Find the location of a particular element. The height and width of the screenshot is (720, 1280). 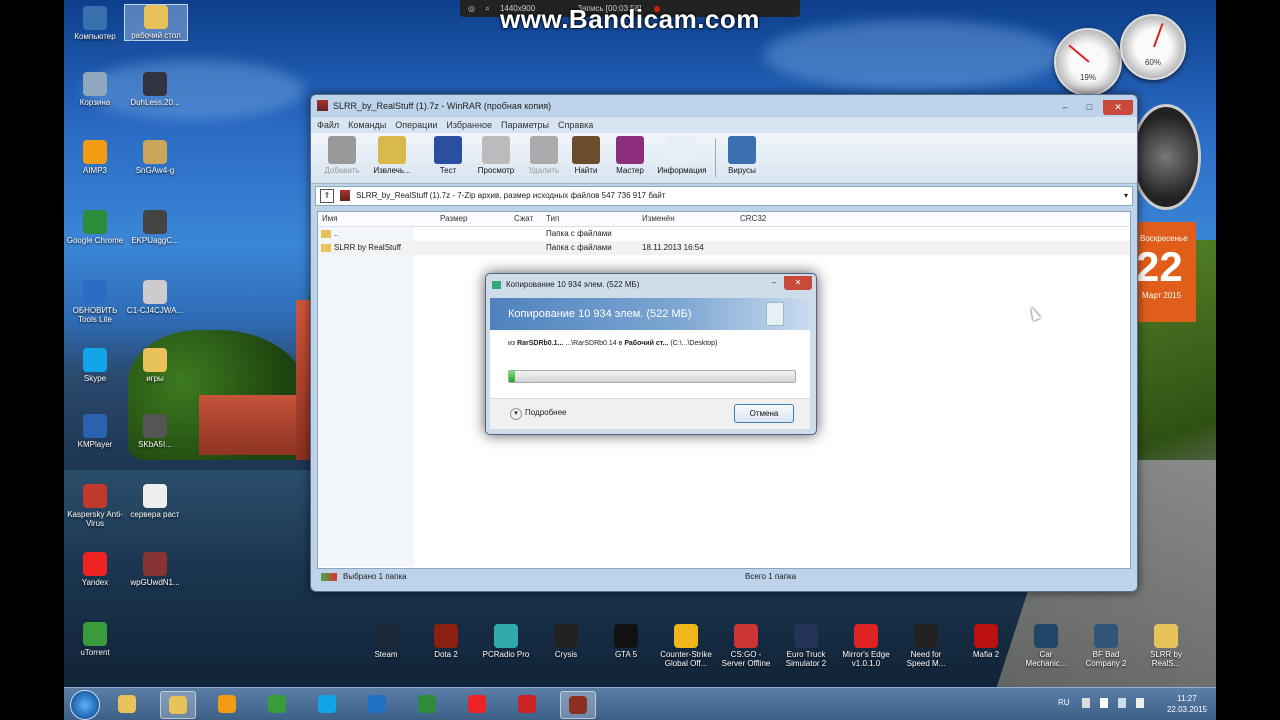

menu-item: Избранное is located at coordinates (469, 125).